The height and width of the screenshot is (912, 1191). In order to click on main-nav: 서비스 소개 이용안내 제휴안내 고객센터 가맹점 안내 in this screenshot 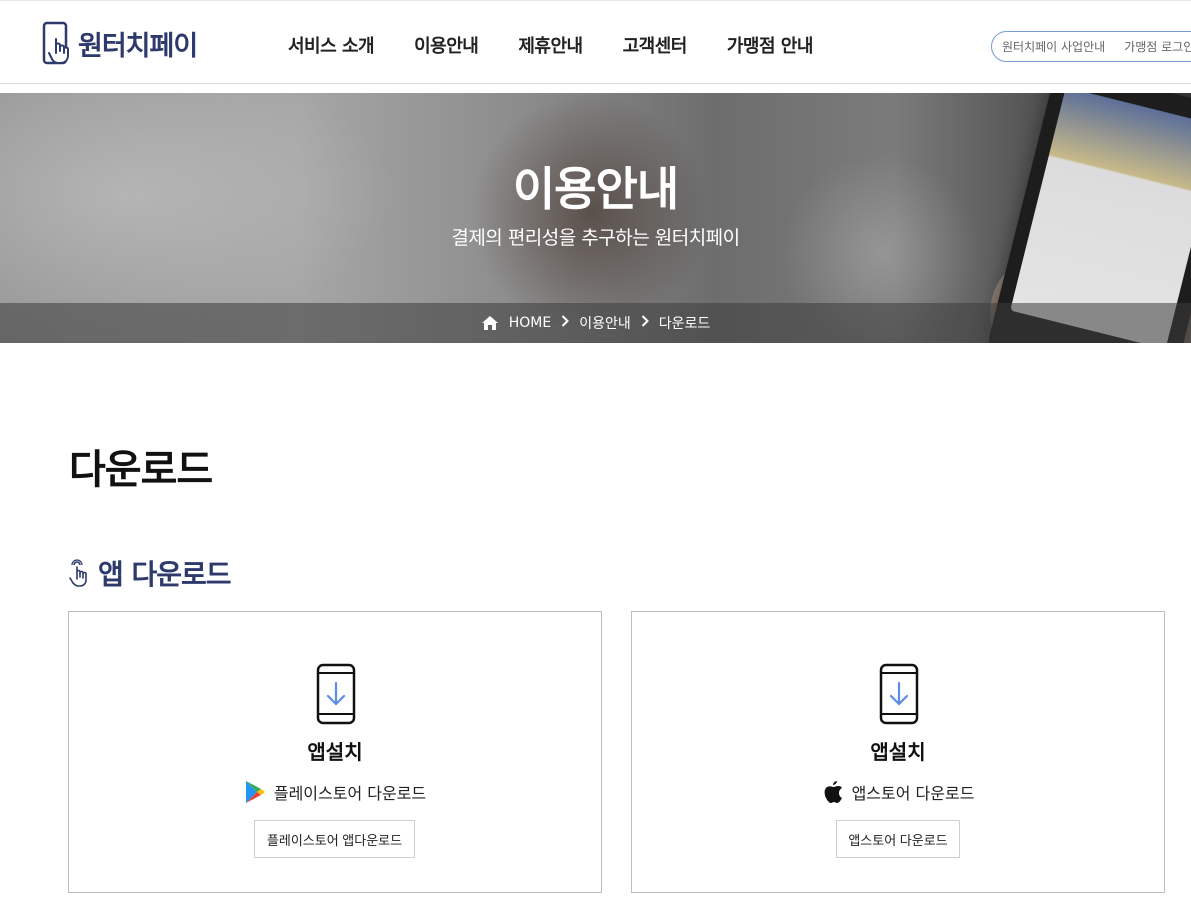, I will do `click(570, 45)`.